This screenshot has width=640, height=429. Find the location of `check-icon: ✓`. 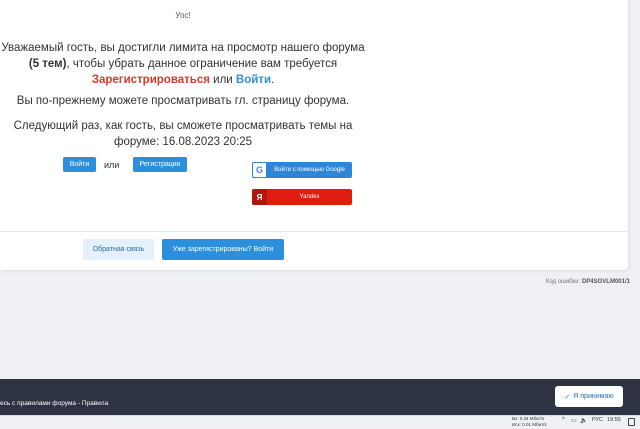

check-icon: ✓ is located at coordinates (567, 397).